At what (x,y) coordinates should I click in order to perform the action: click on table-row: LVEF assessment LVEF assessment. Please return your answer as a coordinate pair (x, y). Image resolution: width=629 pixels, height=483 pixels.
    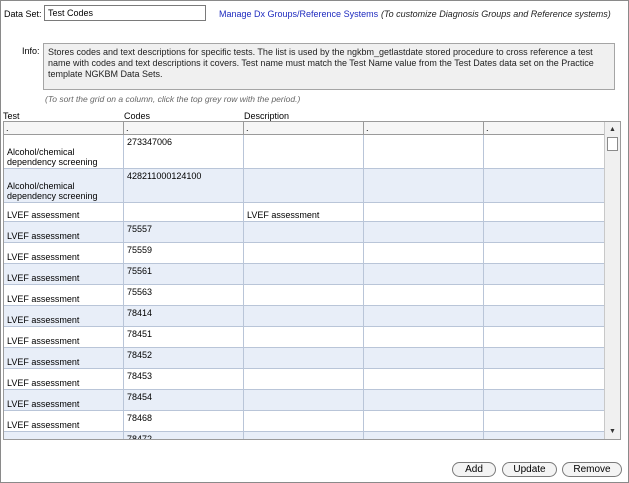
    Looking at the image, I should click on (304, 212).